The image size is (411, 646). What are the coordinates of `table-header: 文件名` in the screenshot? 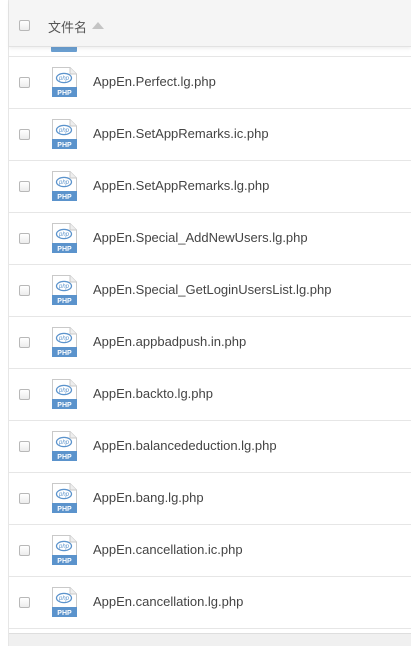 It's located at (210, 23).